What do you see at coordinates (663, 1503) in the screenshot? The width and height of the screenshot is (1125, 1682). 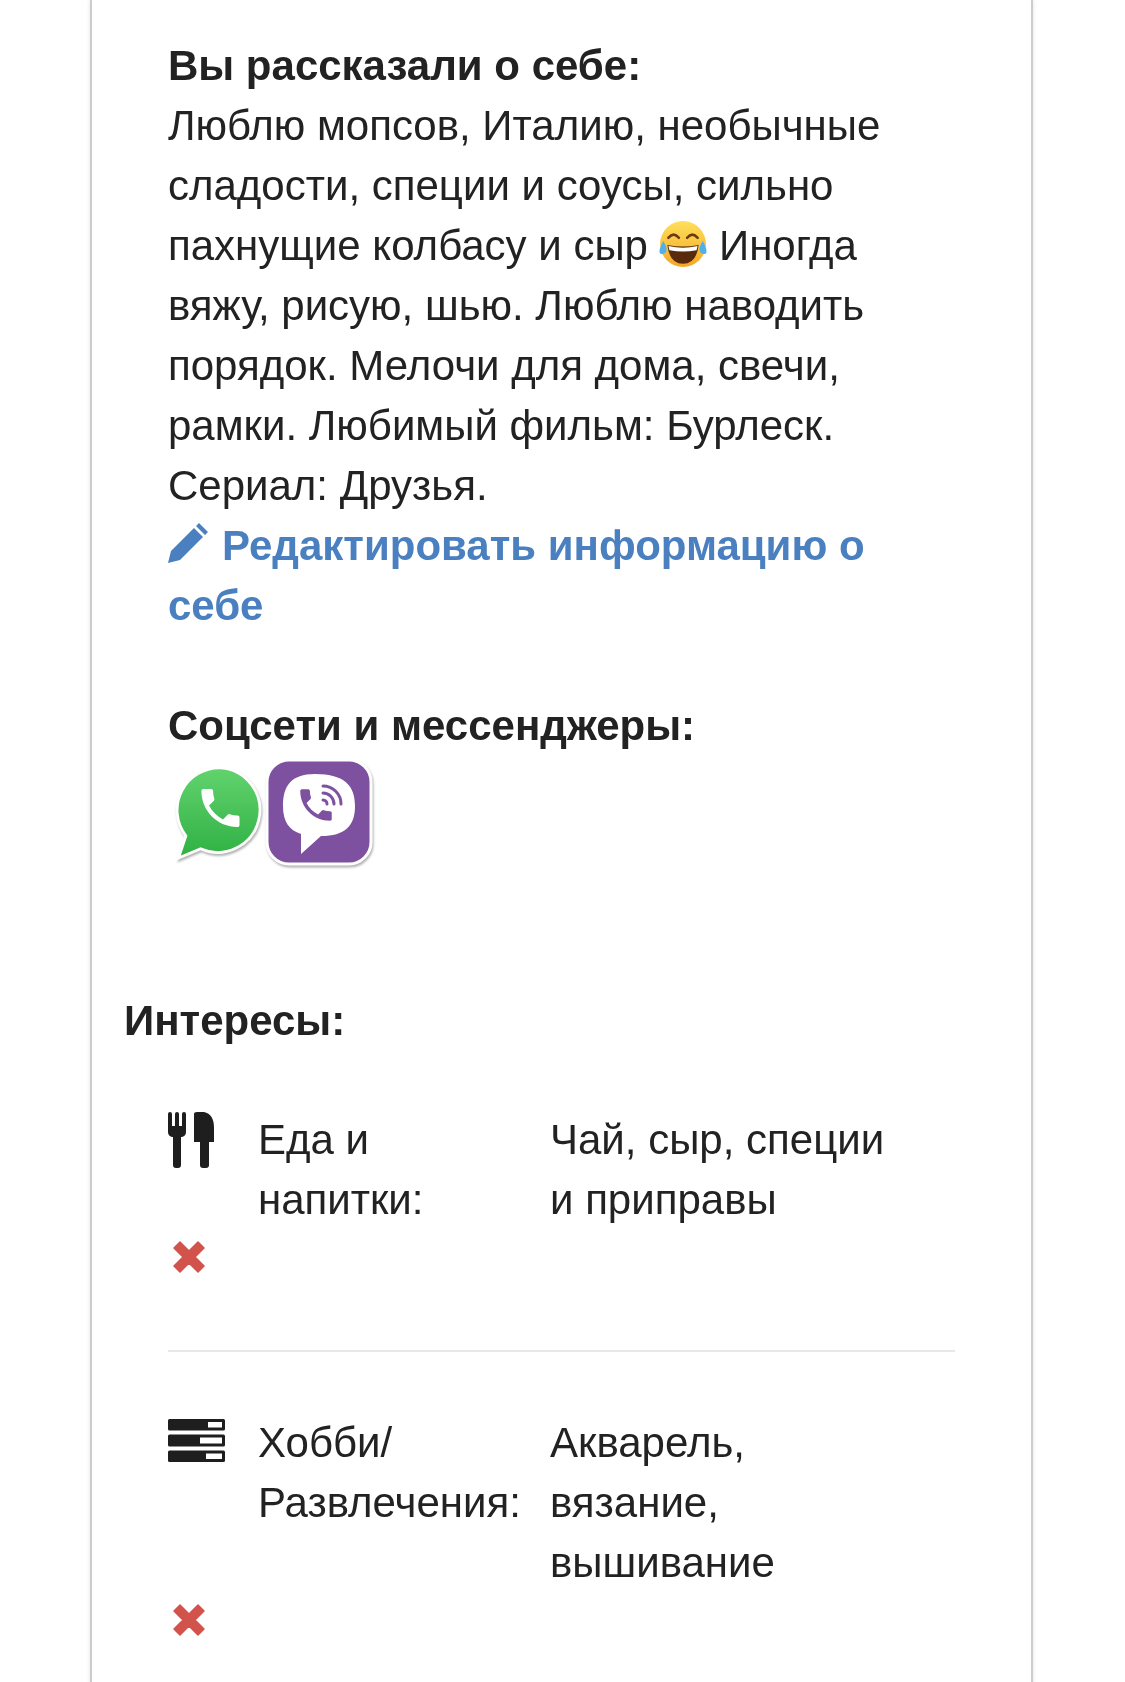 I see `interest-value: Акварель, вязание, вышивание` at bounding box center [663, 1503].